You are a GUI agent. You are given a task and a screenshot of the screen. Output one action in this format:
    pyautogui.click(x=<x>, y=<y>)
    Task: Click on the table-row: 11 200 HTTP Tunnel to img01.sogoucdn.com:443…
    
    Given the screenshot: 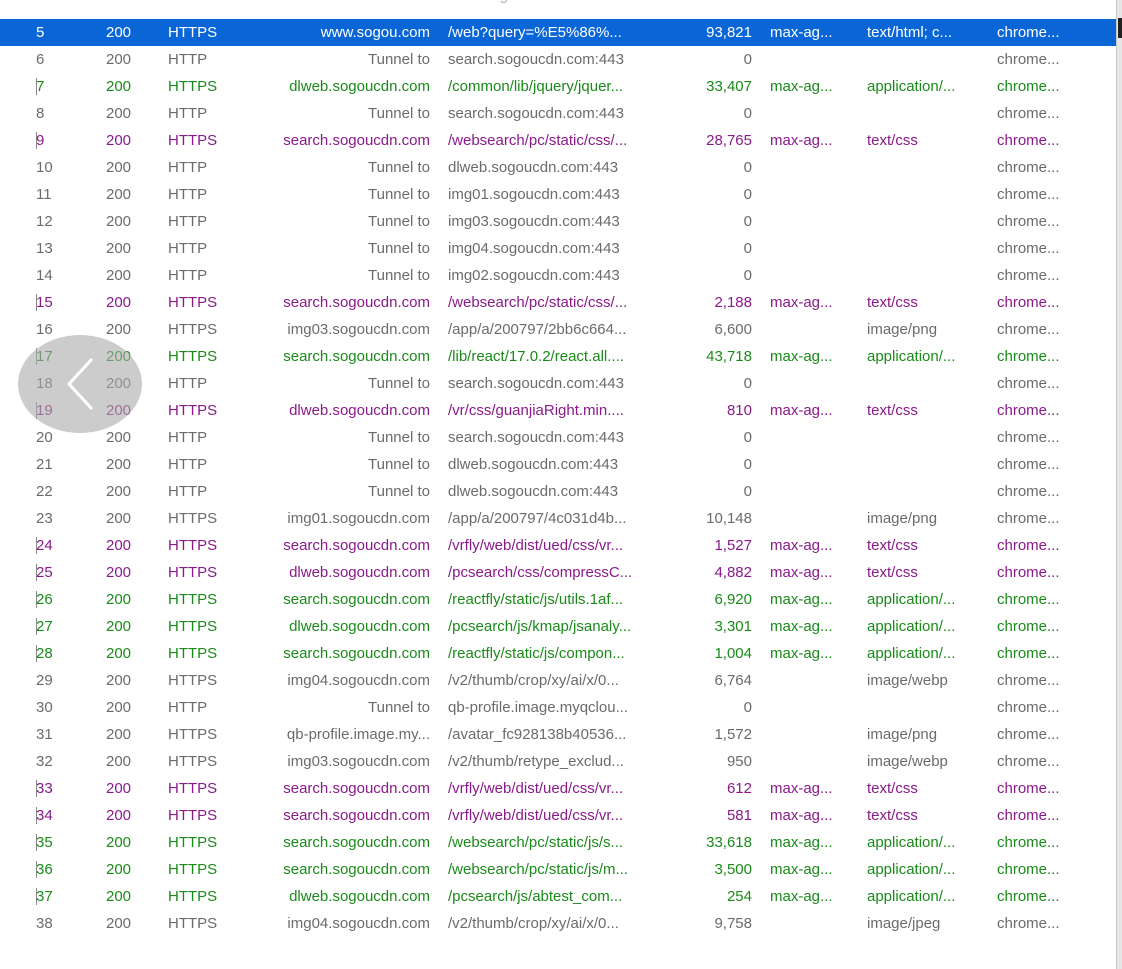 What is the action you would take?
    pyautogui.click(x=558, y=194)
    